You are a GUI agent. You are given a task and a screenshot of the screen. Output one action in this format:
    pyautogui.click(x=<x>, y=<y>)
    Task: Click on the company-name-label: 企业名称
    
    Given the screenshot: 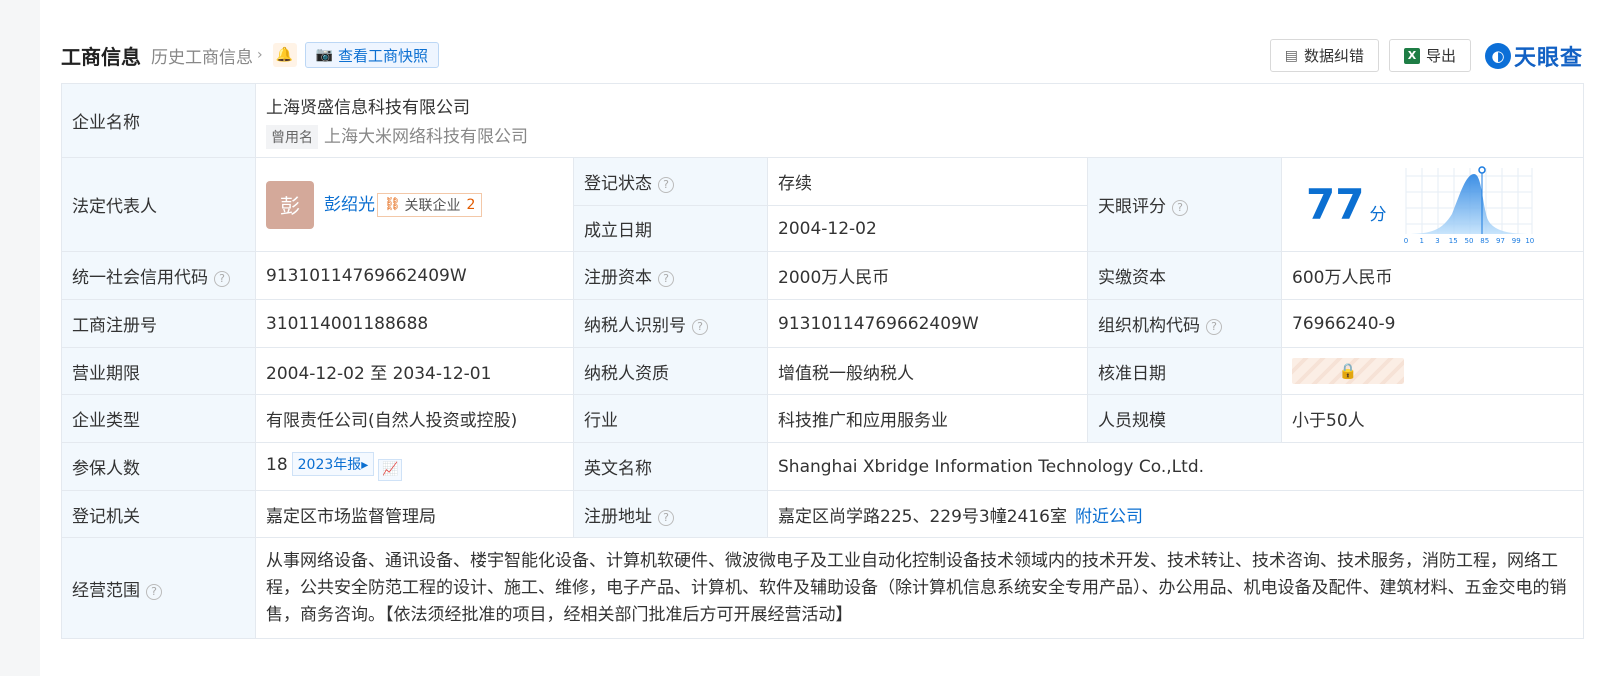 What is the action you would take?
    pyautogui.click(x=158, y=120)
    